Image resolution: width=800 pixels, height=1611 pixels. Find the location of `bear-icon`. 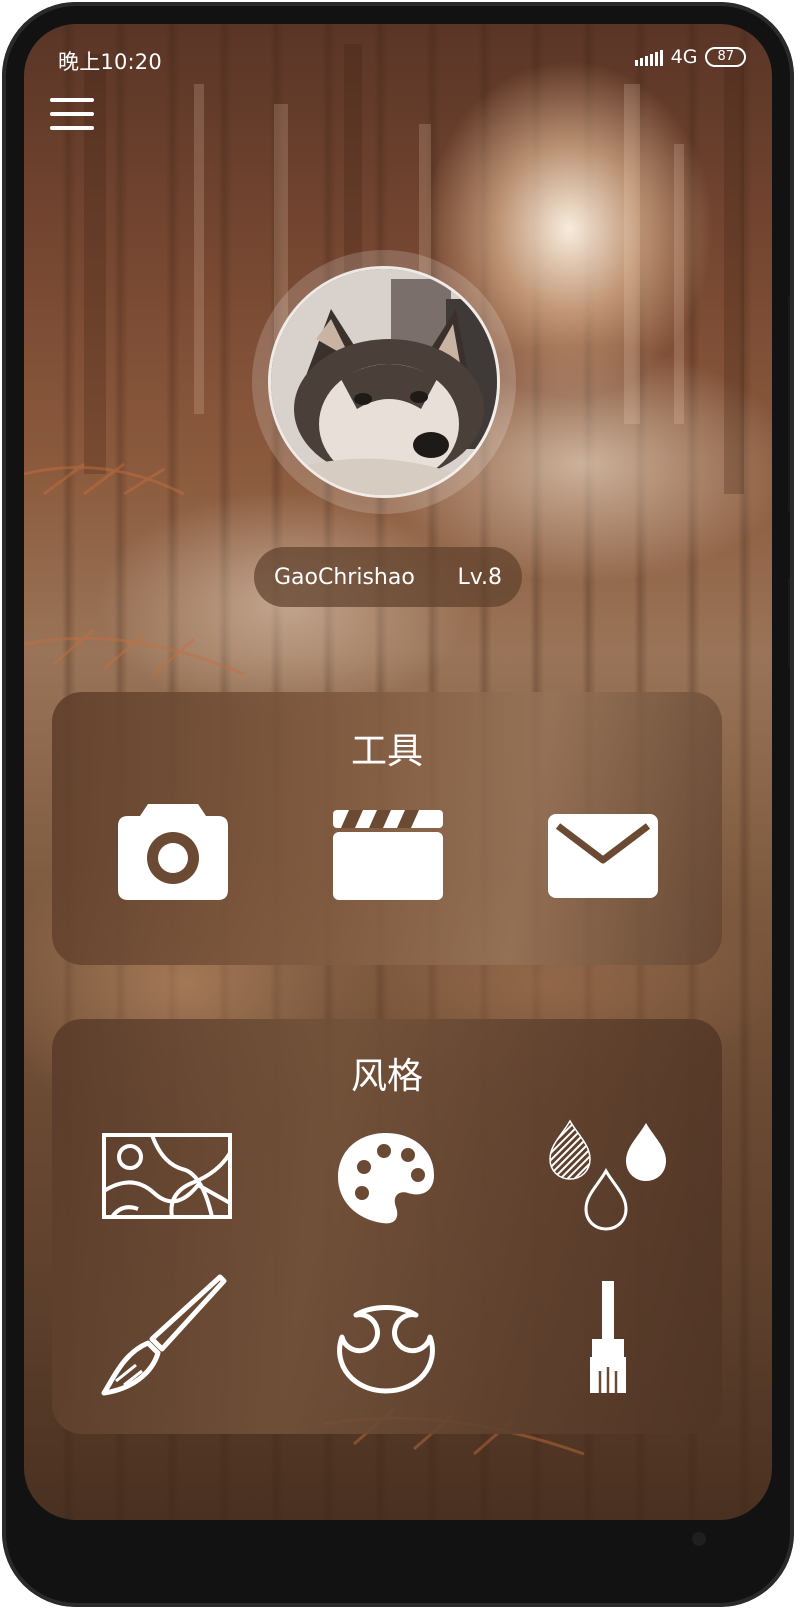

bear-icon is located at coordinates (386, 1340).